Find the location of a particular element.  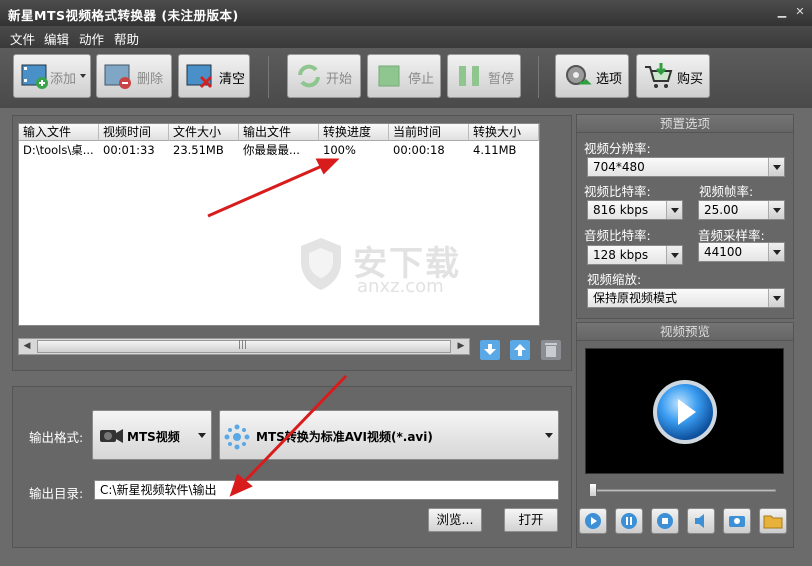

move-up-button is located at coordinates (520, 350).